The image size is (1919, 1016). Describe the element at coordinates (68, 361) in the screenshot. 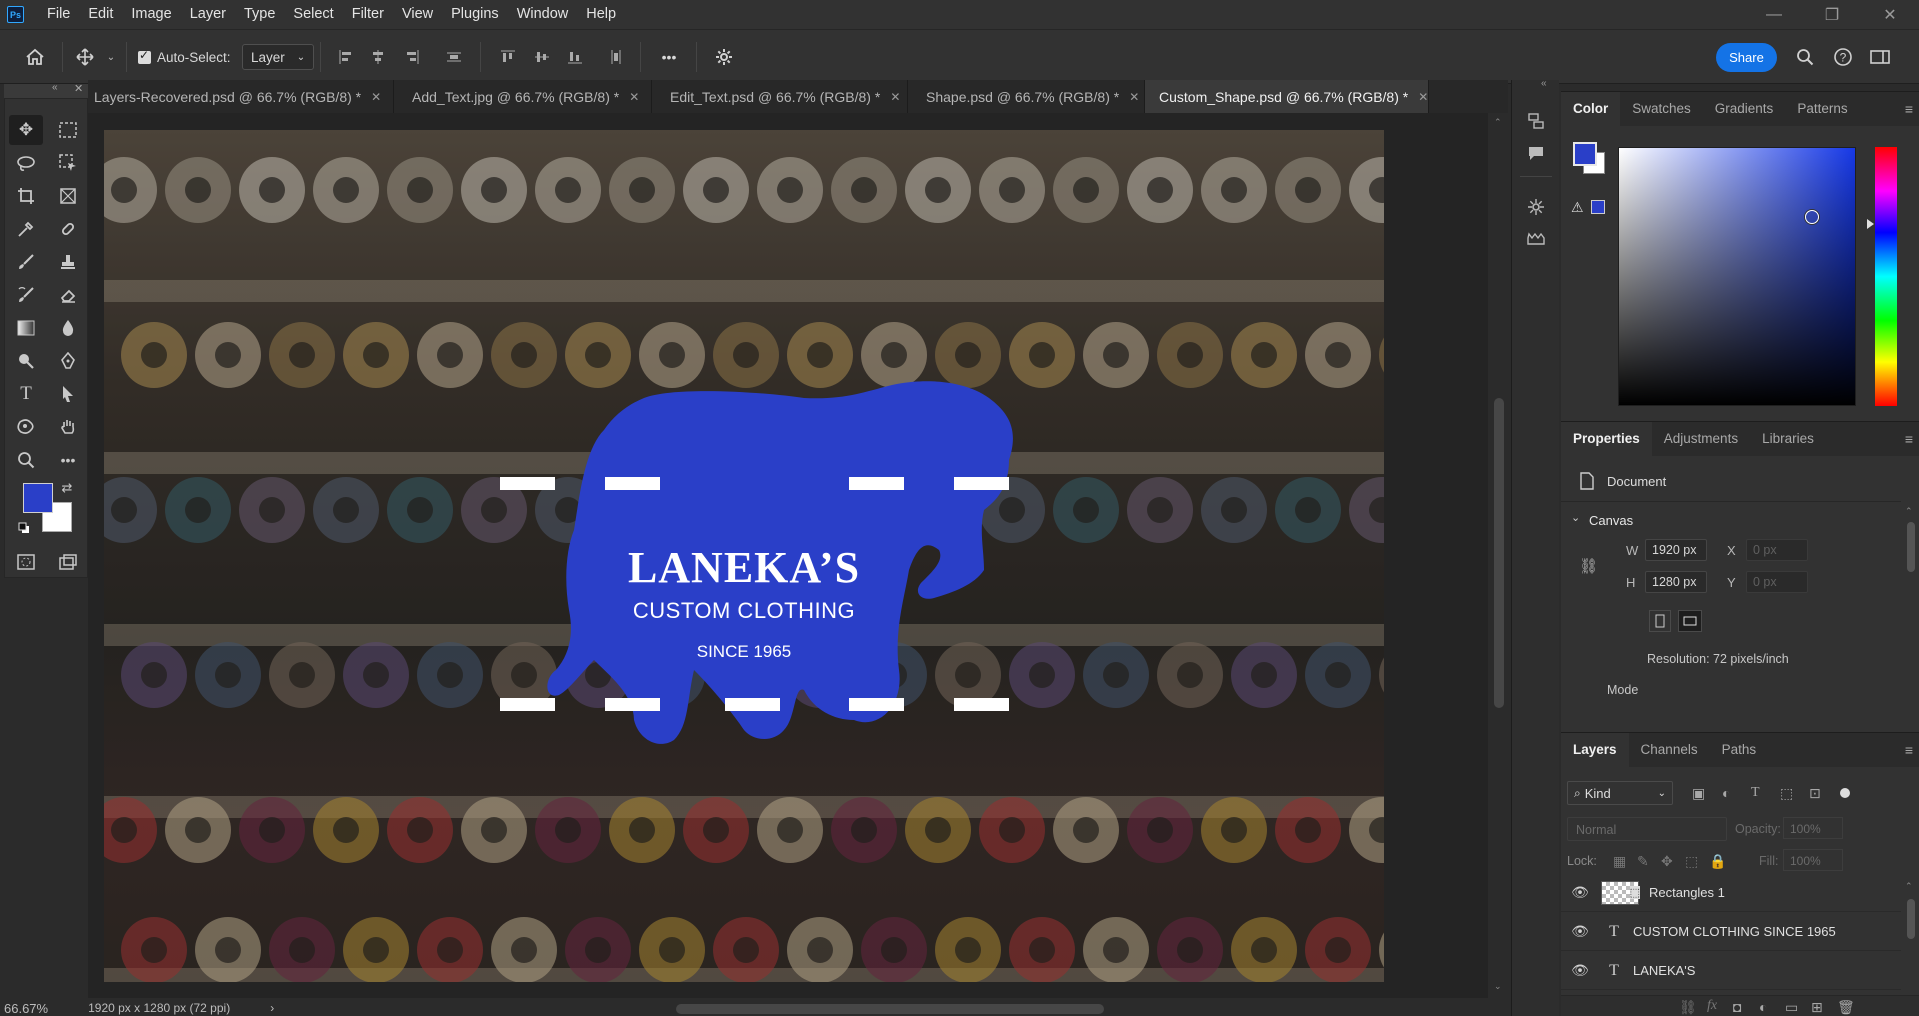

I see `pen-tool-icon` at that location.